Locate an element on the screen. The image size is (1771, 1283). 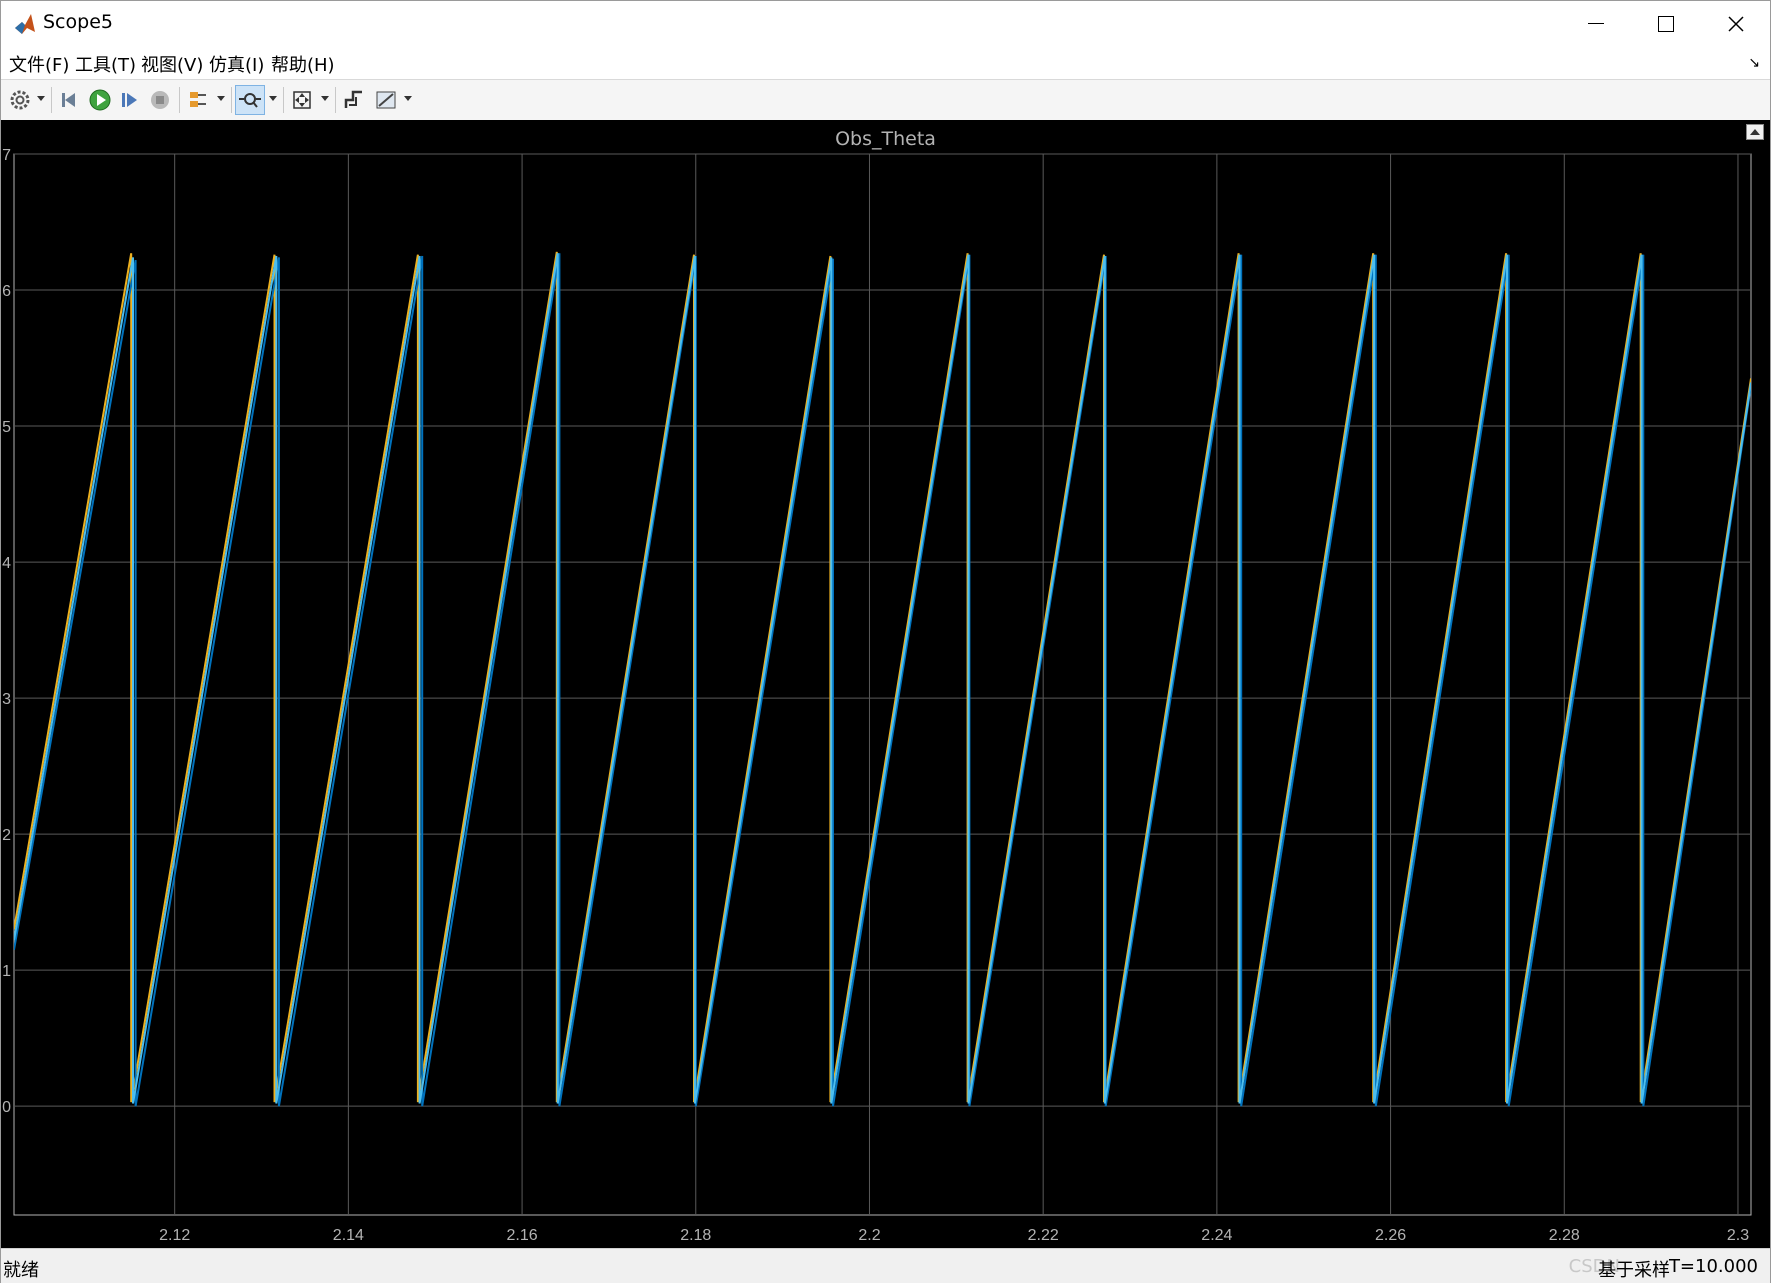
y-tick-label: 7 is located at coordinates (6, 155).